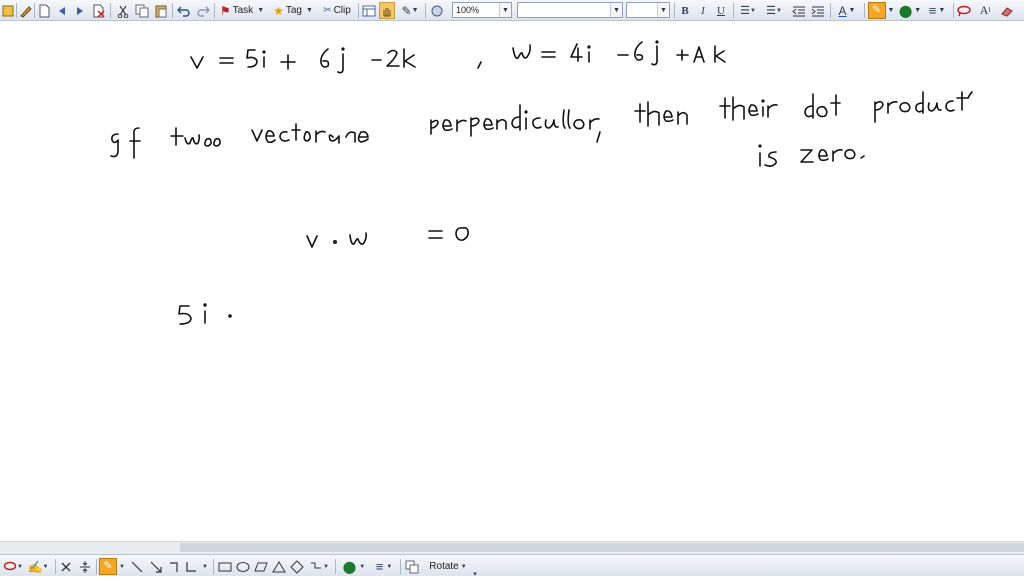 This screenshot has width=1024, height=582. What do you see at coordinates (774, 10) in the screenshot?
I see `numbered-list-button: ☰ ▼` at bounding box center [774, 10].